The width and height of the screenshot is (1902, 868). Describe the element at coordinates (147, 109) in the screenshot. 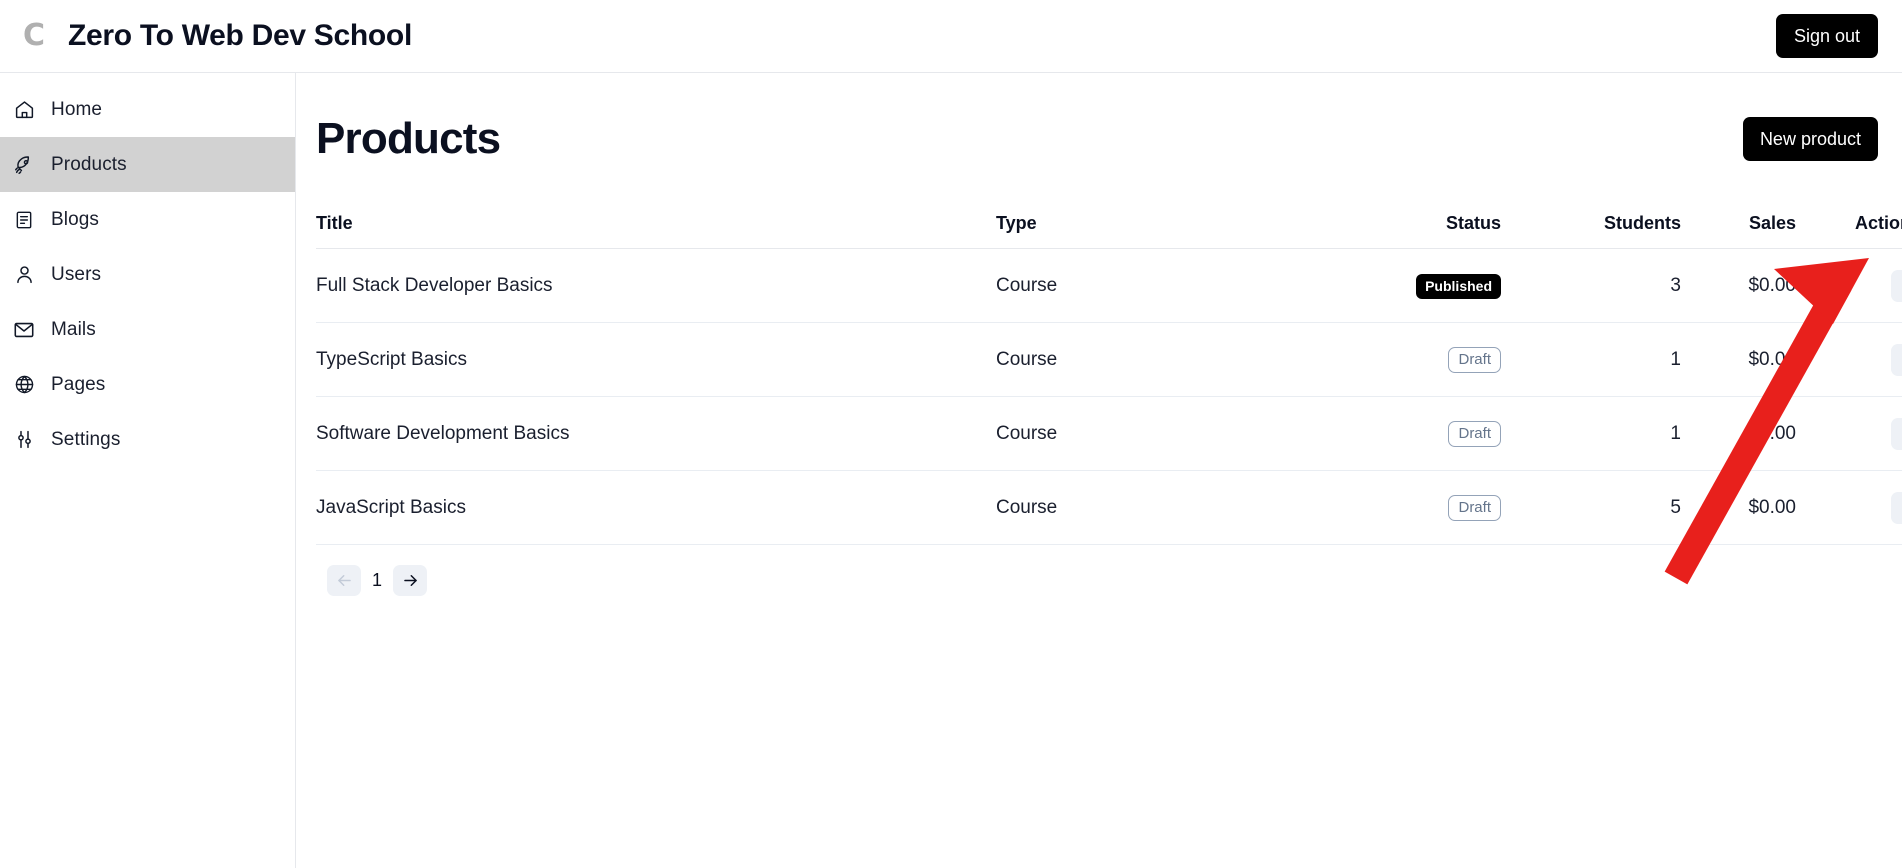

I see `sidebar-item-home: Home` at that location.